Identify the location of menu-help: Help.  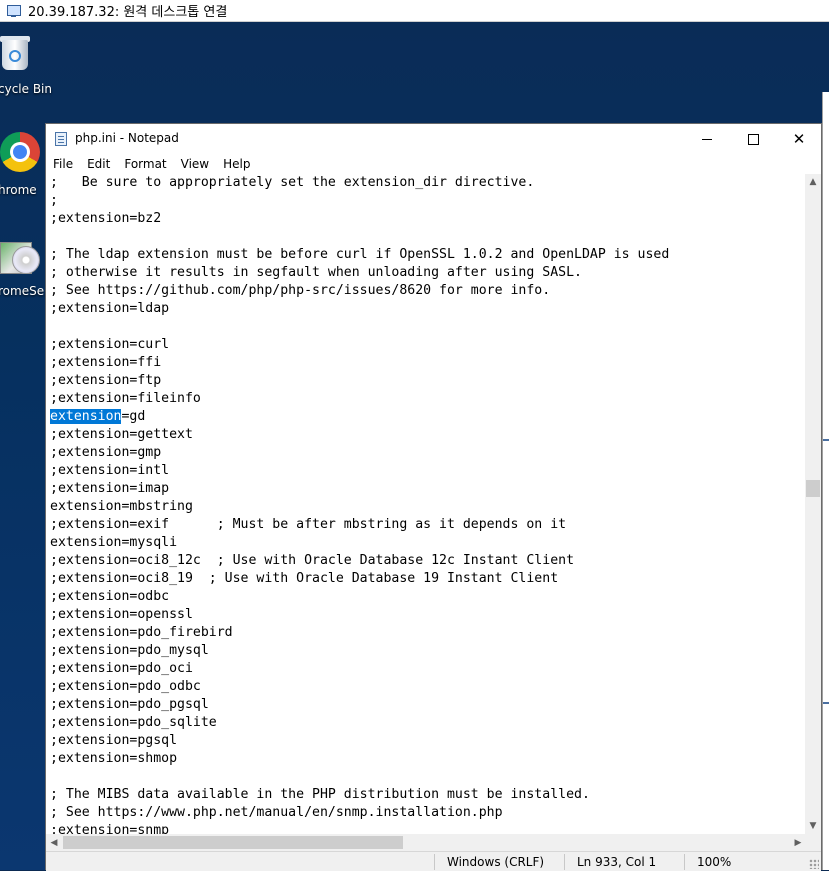
(236, 164).